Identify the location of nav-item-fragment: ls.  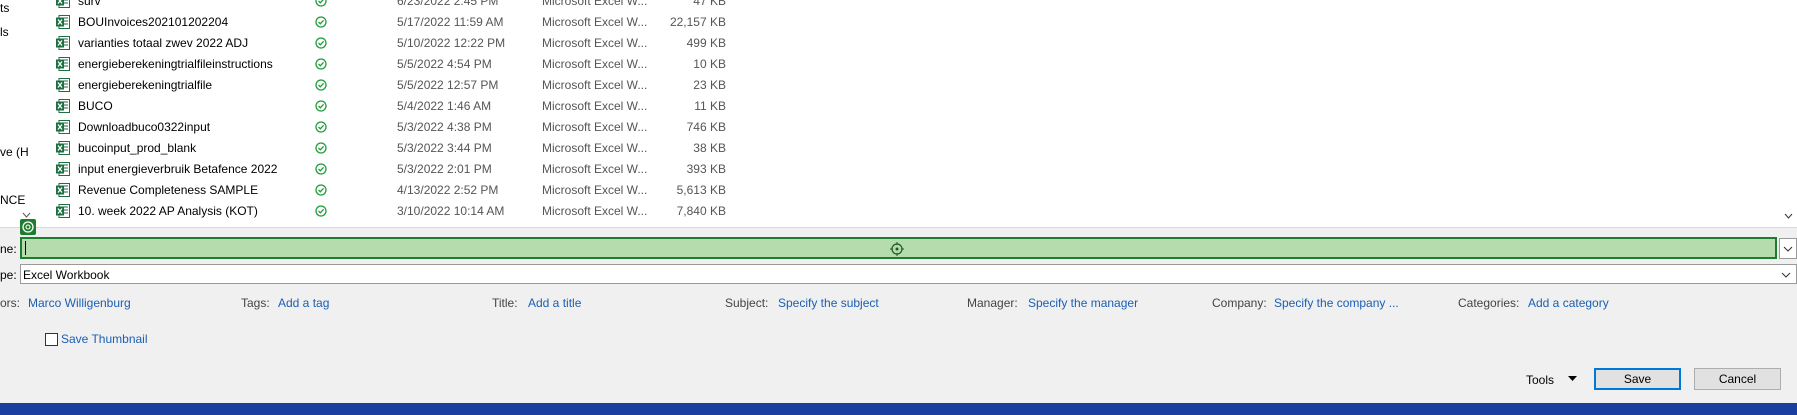
(4, 32).